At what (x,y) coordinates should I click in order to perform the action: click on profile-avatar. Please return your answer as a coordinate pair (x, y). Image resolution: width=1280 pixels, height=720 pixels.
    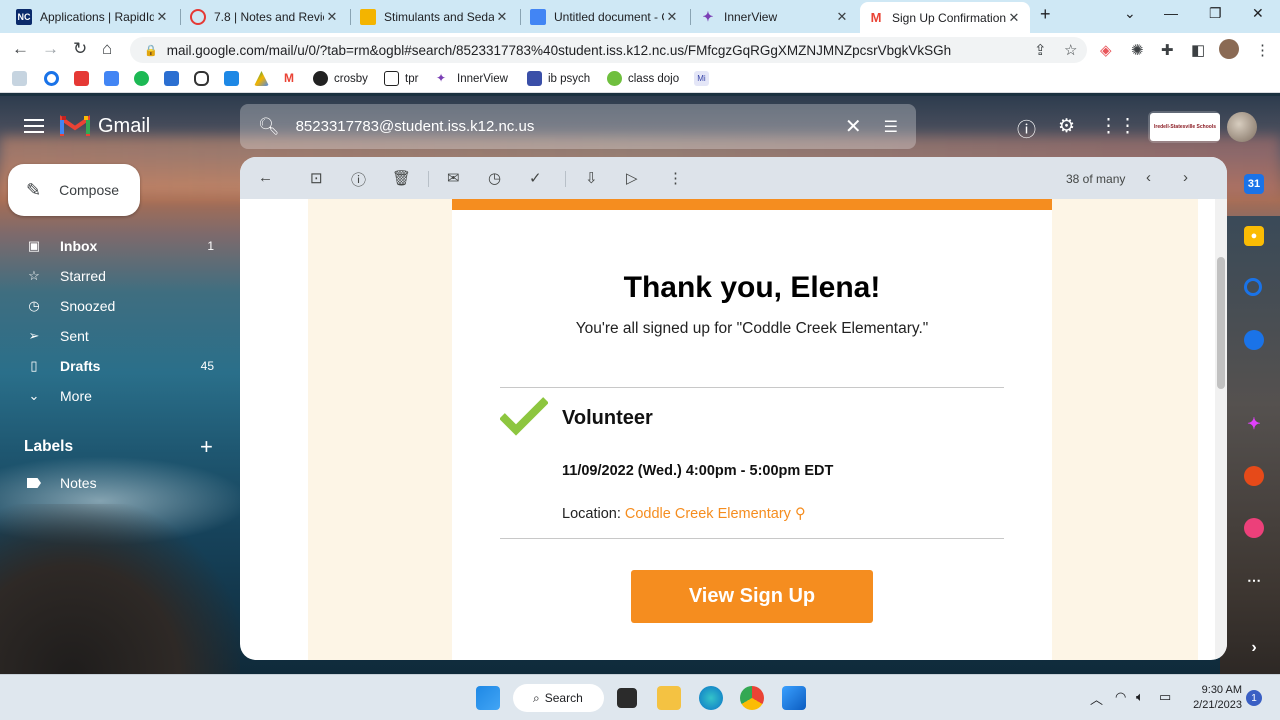
    Looking at the image, I should click on (1229, 49).